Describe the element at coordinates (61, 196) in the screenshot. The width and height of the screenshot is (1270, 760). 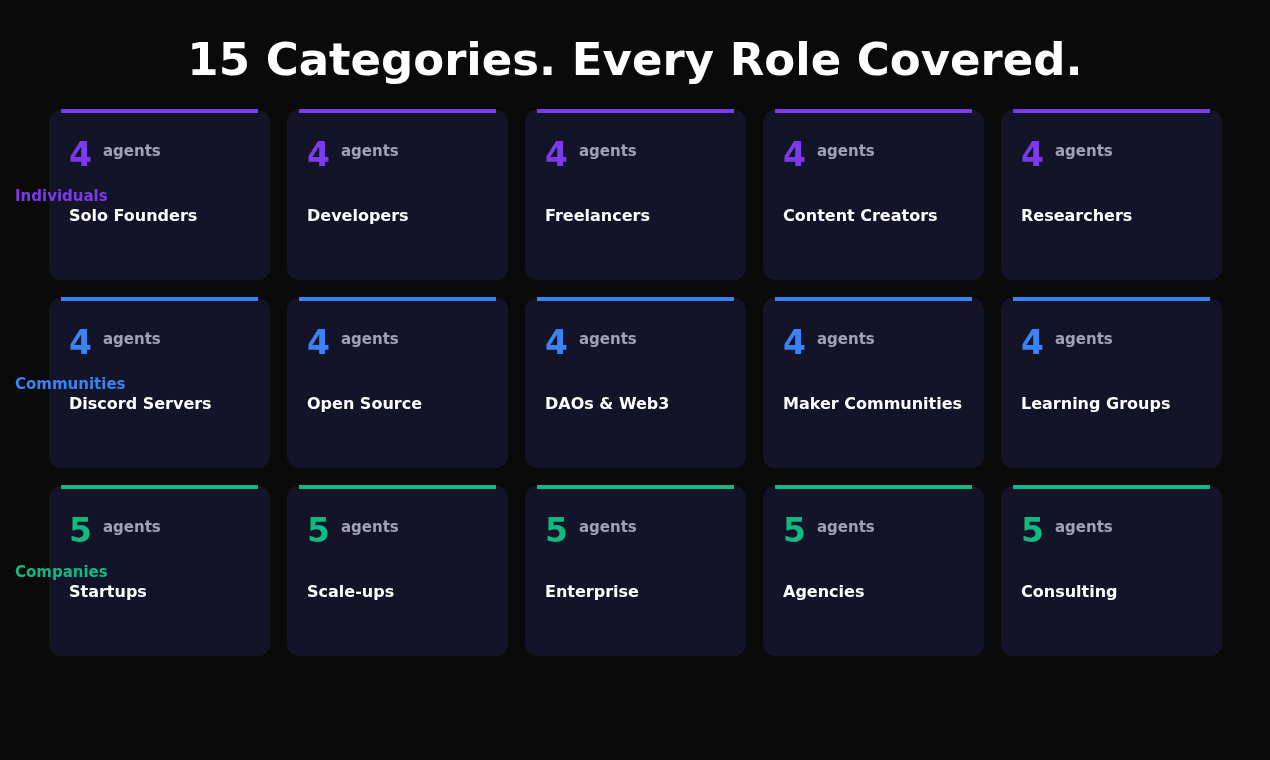
I see `group-label: Individuals` at that location.